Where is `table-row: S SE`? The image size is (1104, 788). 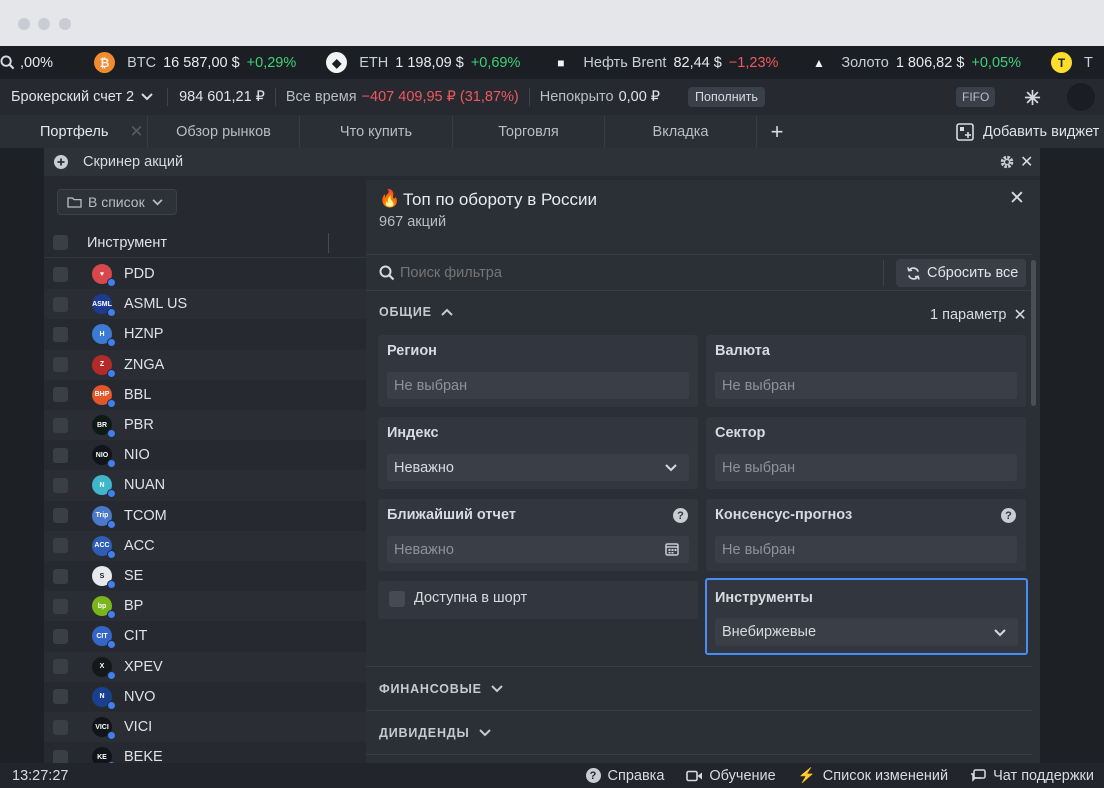 table-row: S SE is located at coordinates (205, 576).